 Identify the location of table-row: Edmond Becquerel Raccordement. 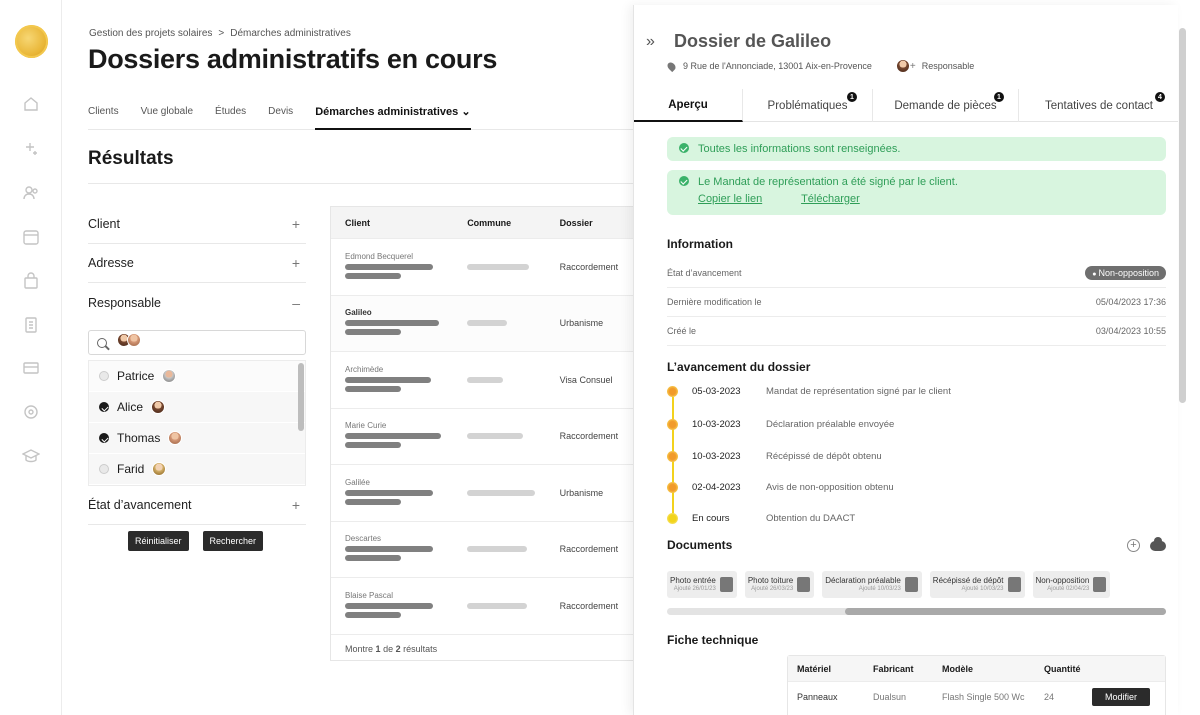
(485, 266).